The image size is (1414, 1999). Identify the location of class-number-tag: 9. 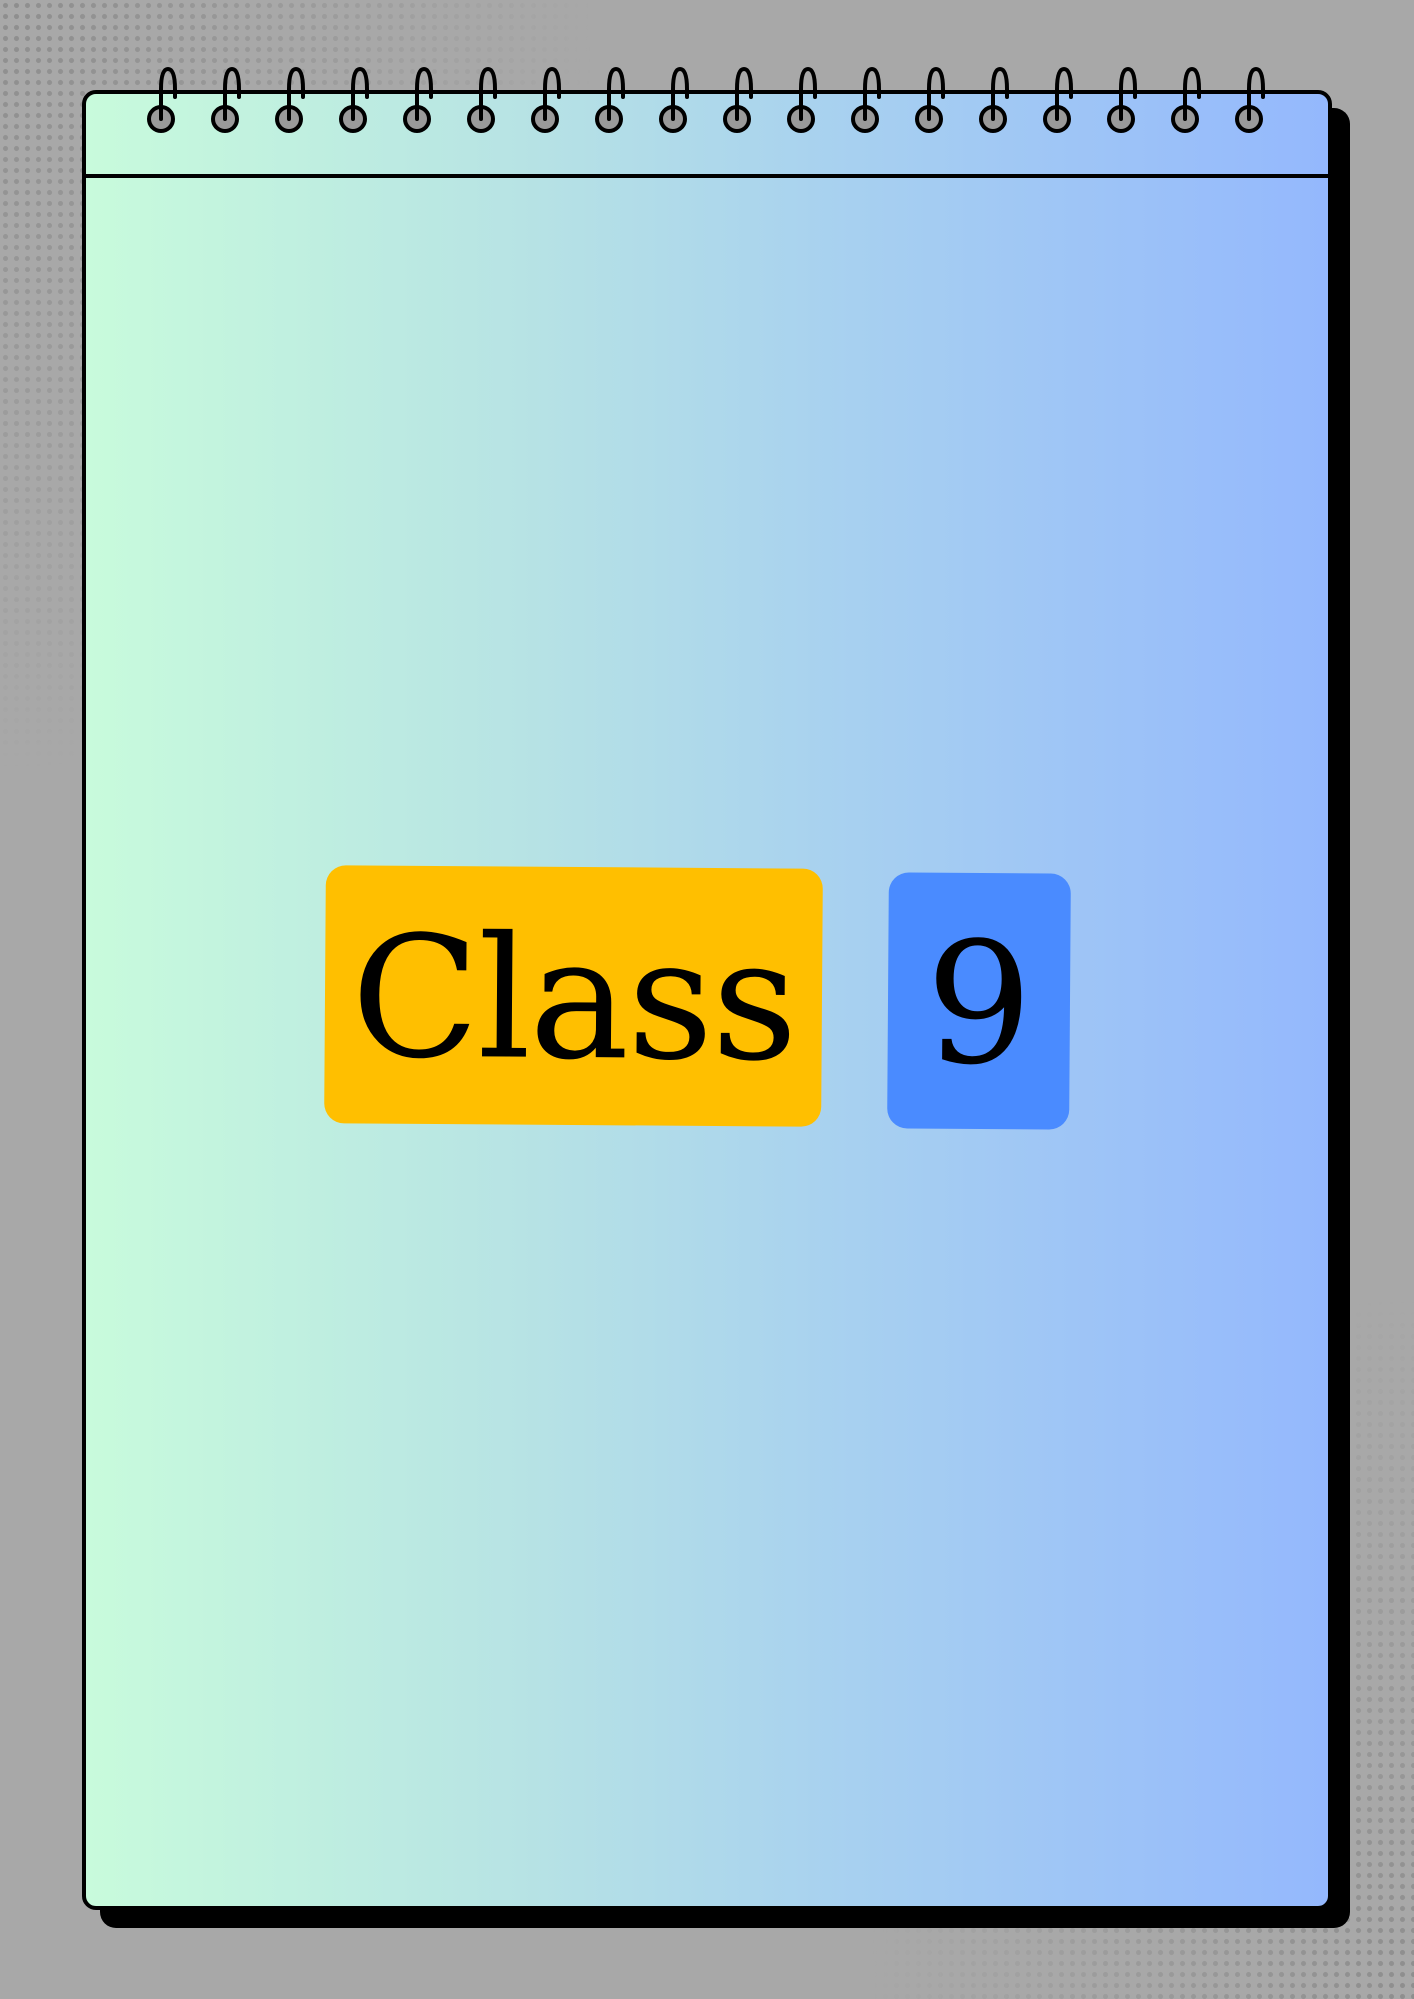
(979, 1001).